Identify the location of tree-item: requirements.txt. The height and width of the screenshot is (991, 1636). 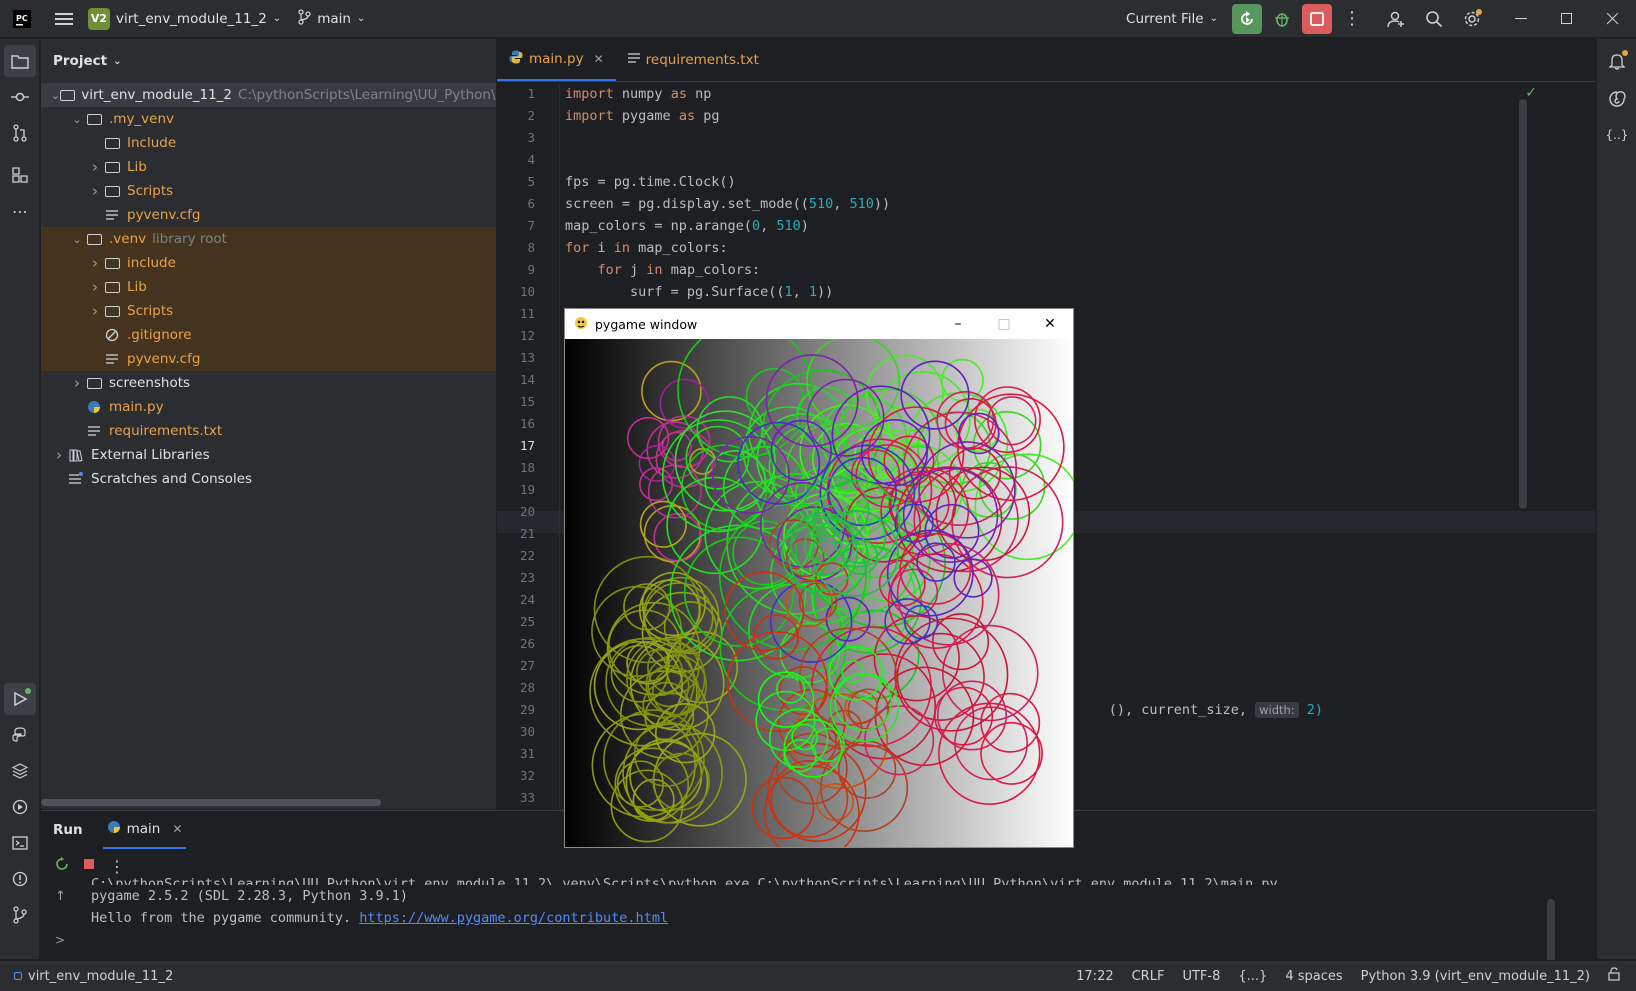
(268, 431).